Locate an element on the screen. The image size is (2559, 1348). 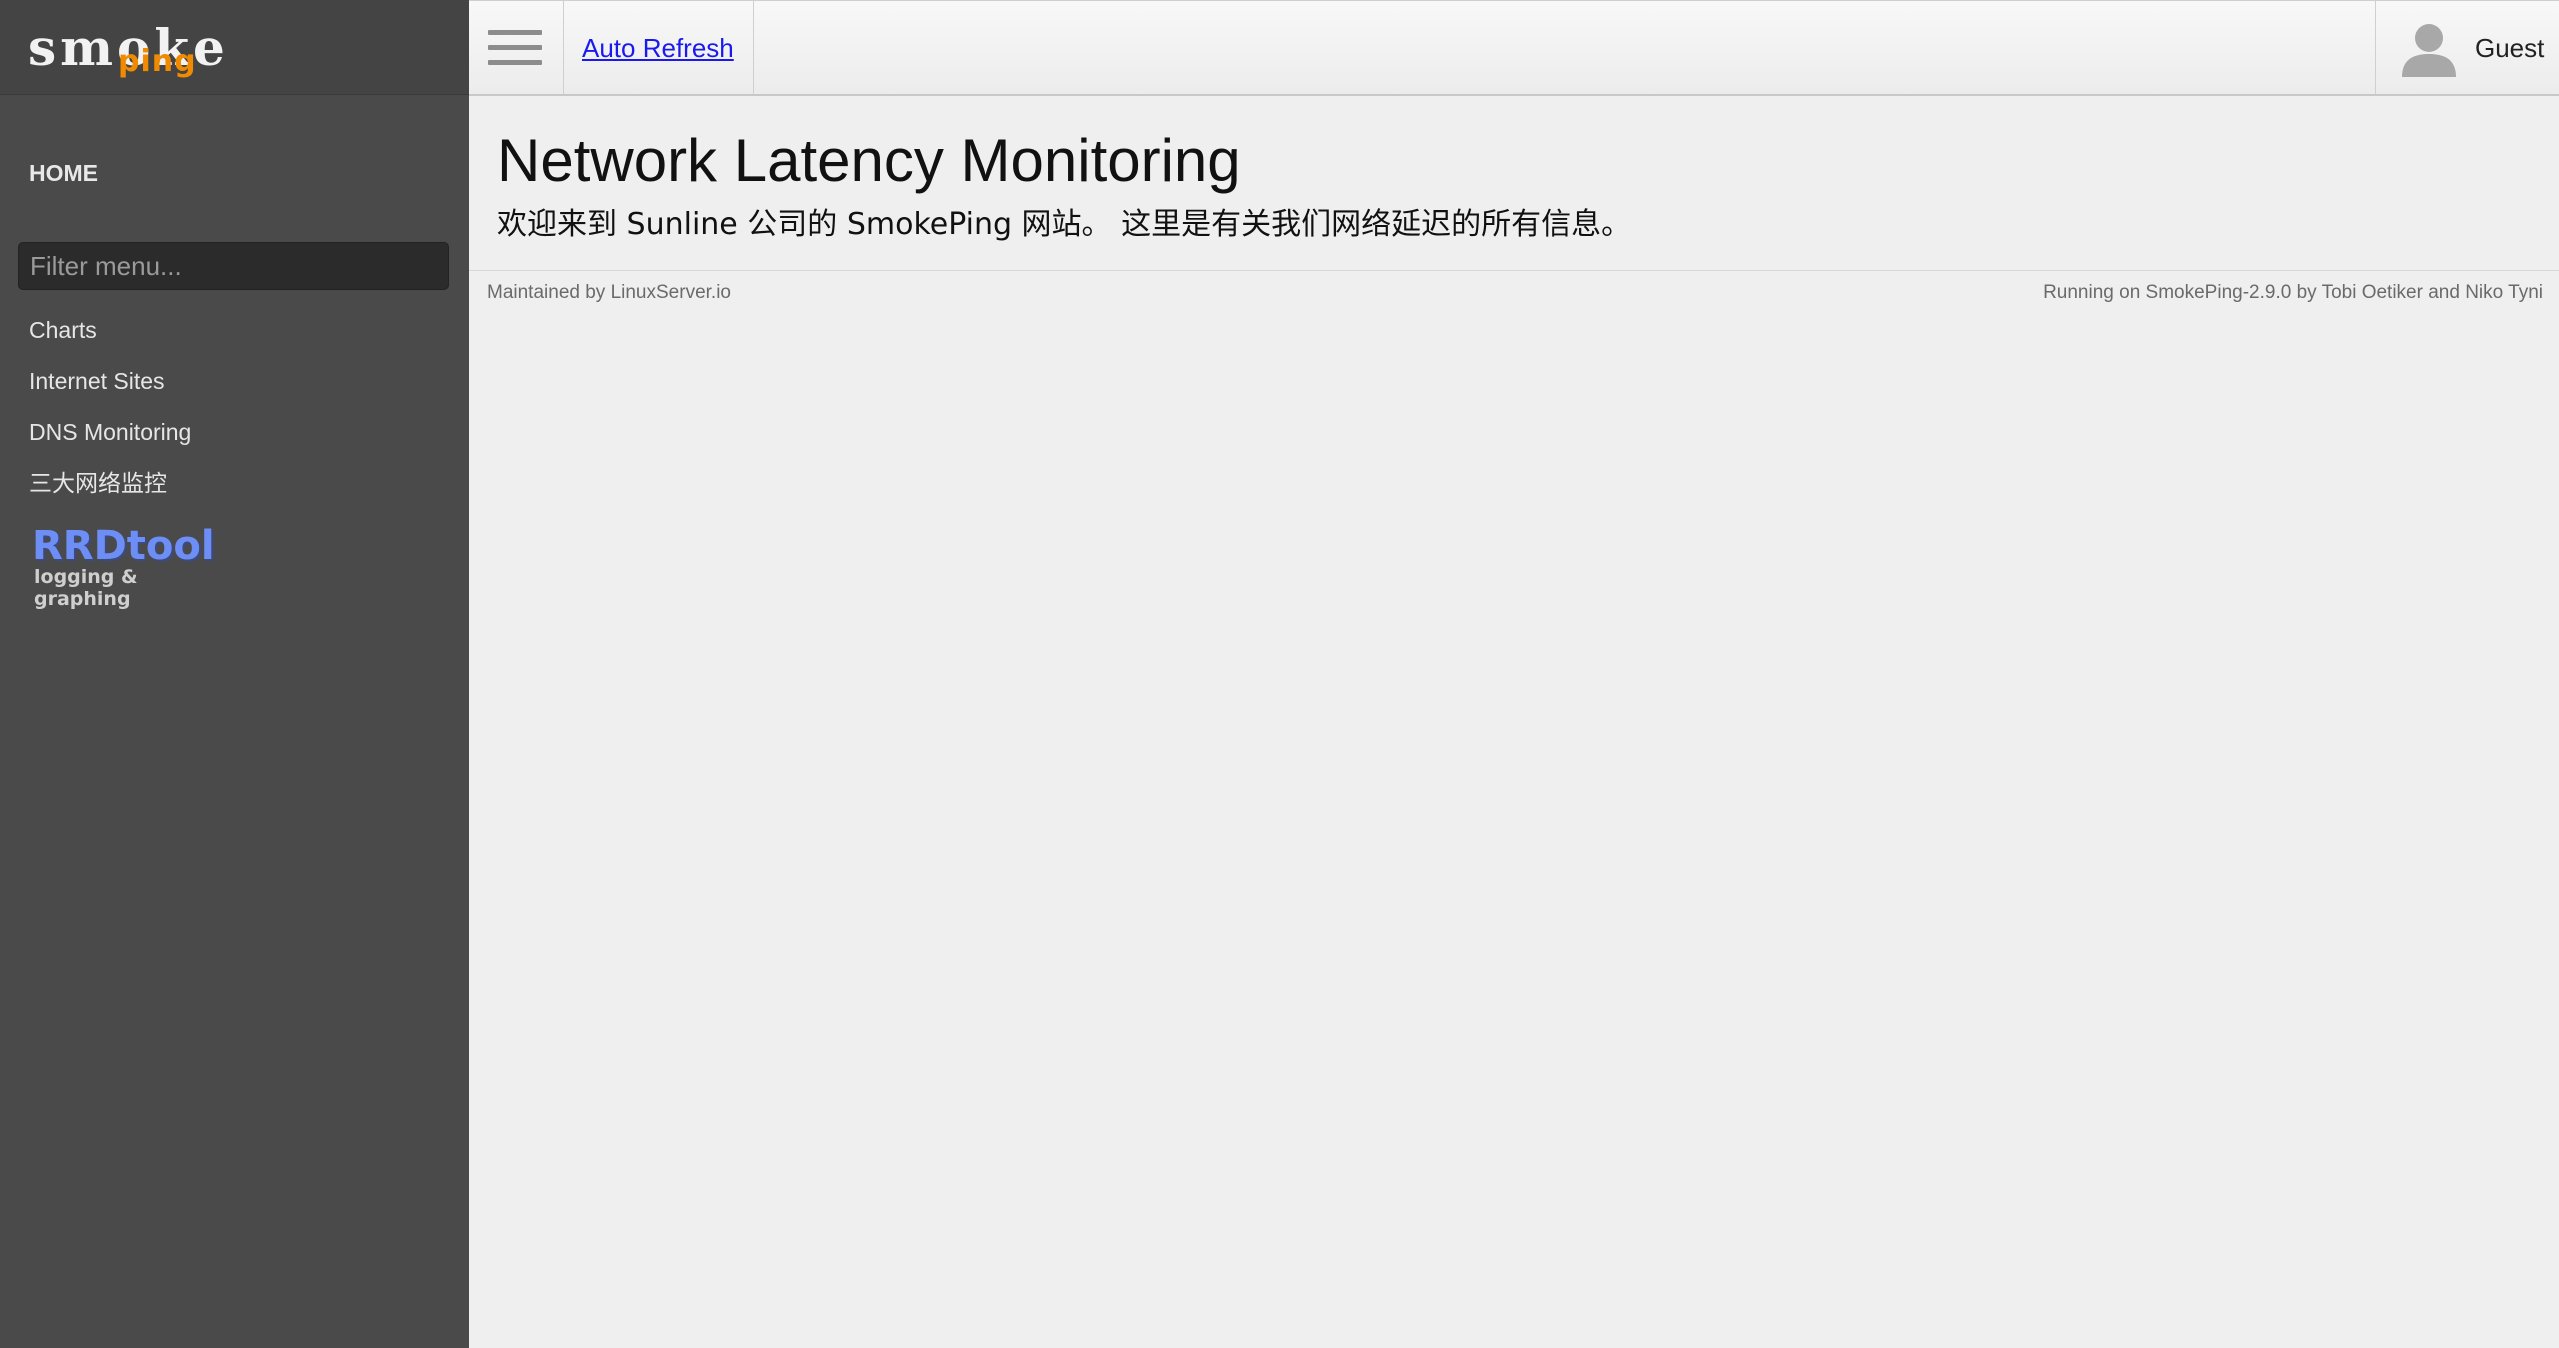
divider is located at coordinates (1514, 270).